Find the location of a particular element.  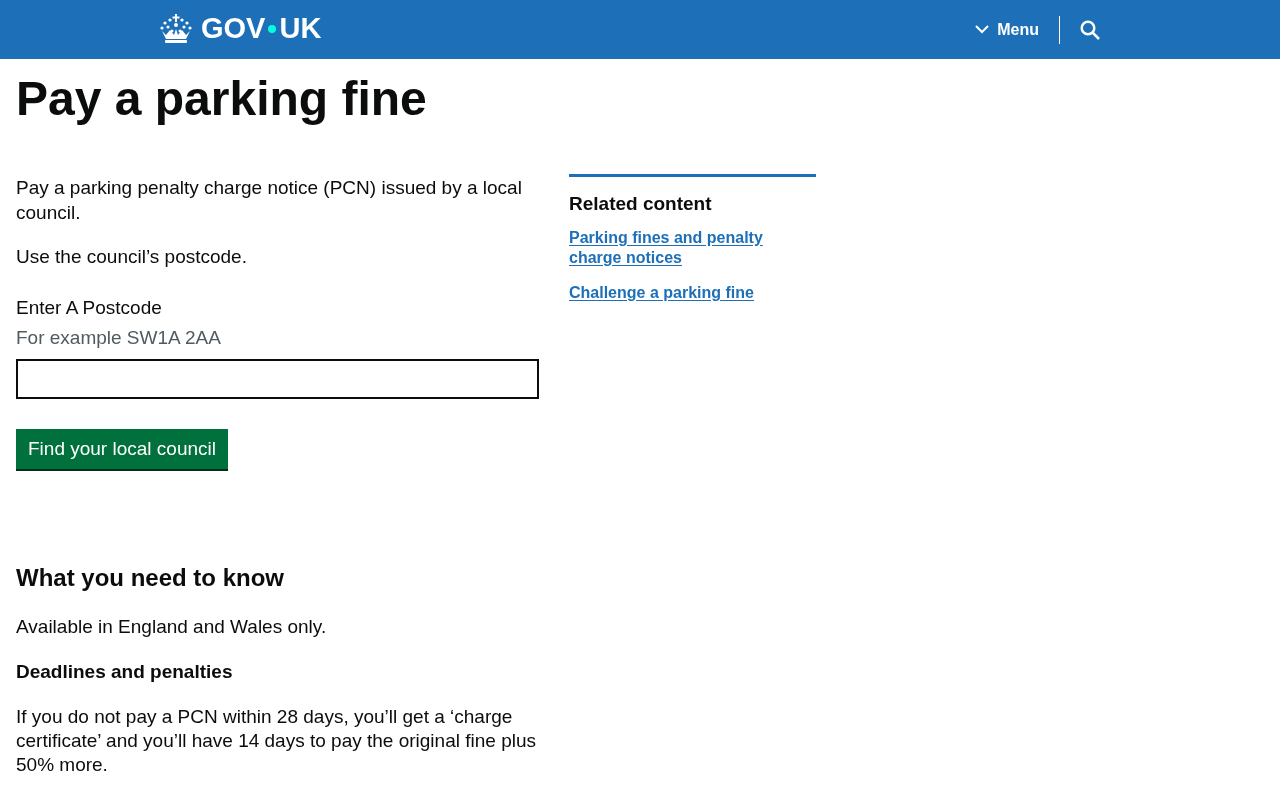

related-link: Challenge a parking fine is located at coordinates (661, 293).